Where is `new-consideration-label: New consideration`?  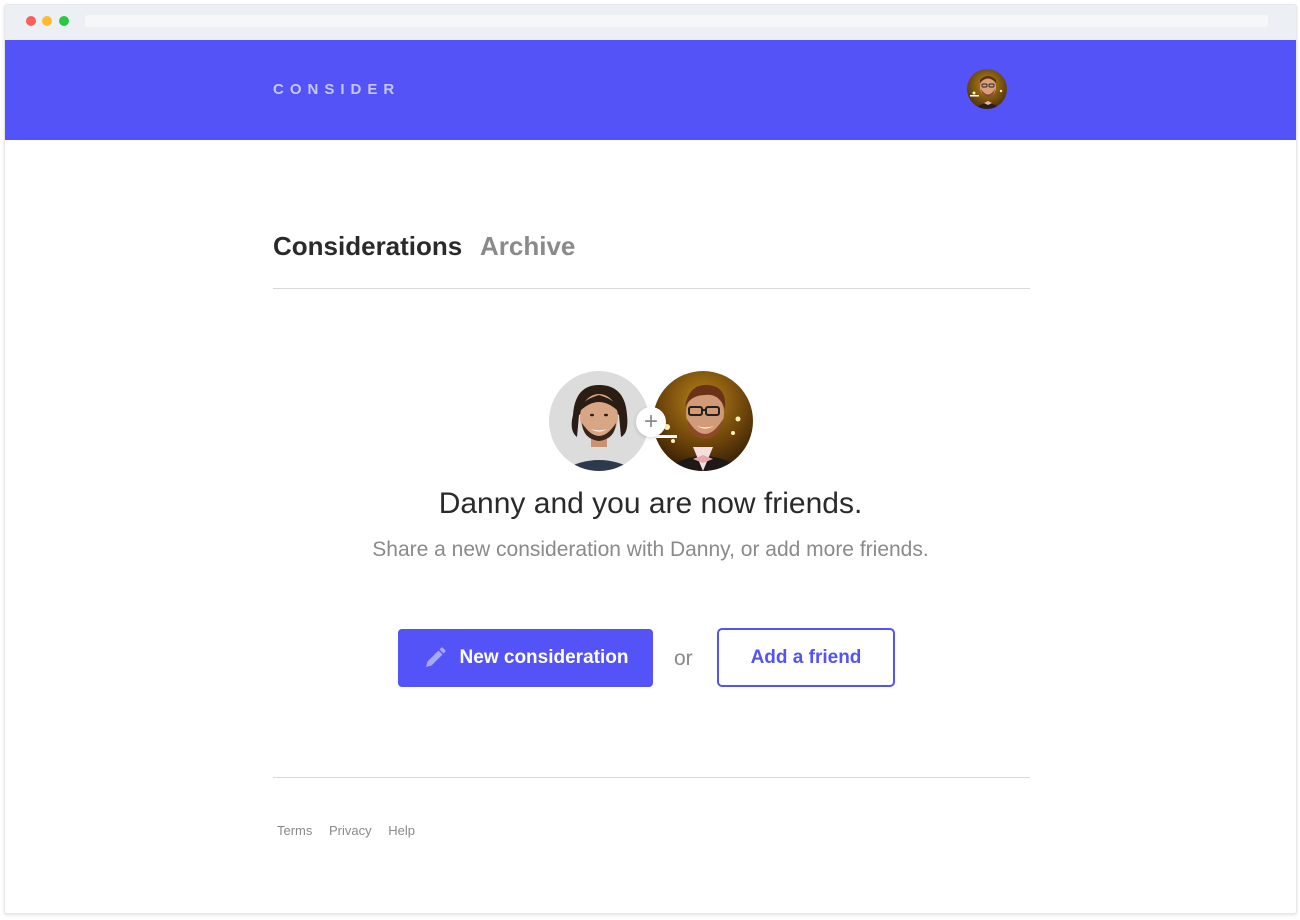
new-consideration-label: New consideration is located at coordinates (544, 657).